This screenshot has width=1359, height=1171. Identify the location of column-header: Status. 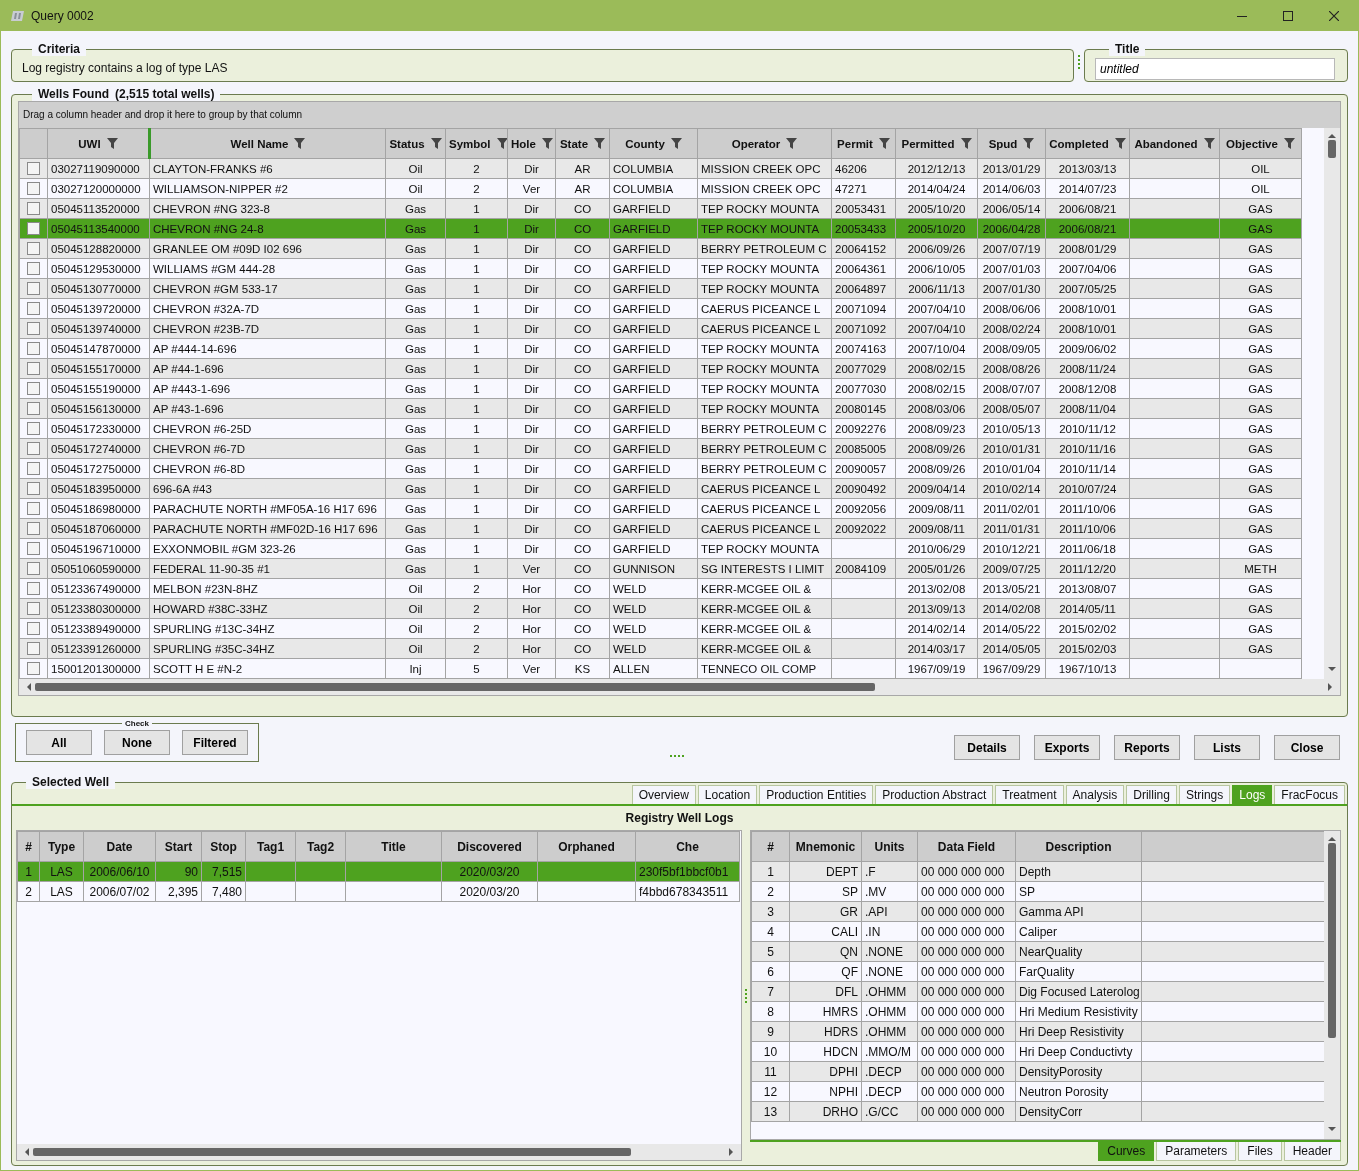
(415, 143).